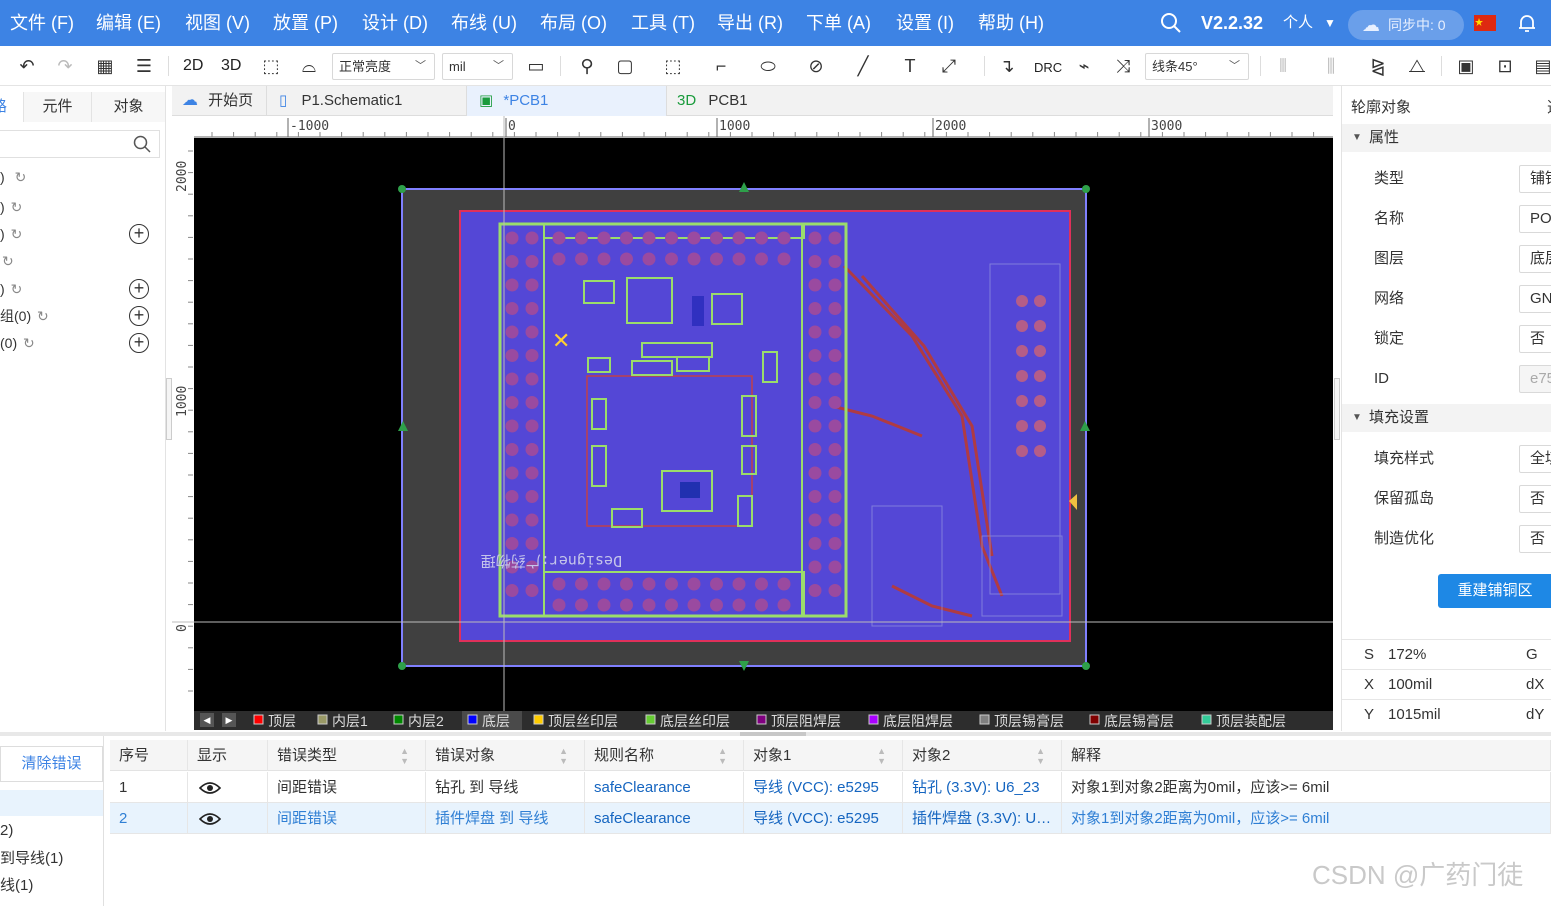 This screenshot has height=906, width=1551. I want to click on ellipse-icon: ⬭, so click(768, 66).